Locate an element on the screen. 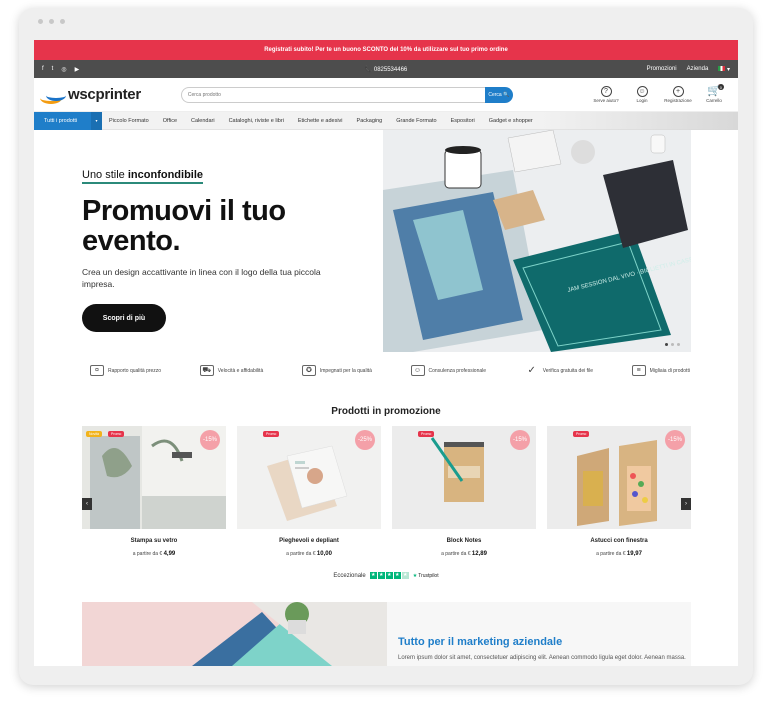 This screenshot has width=772, height=710. nav-item-office: Office is located at coordinates (170, 121).